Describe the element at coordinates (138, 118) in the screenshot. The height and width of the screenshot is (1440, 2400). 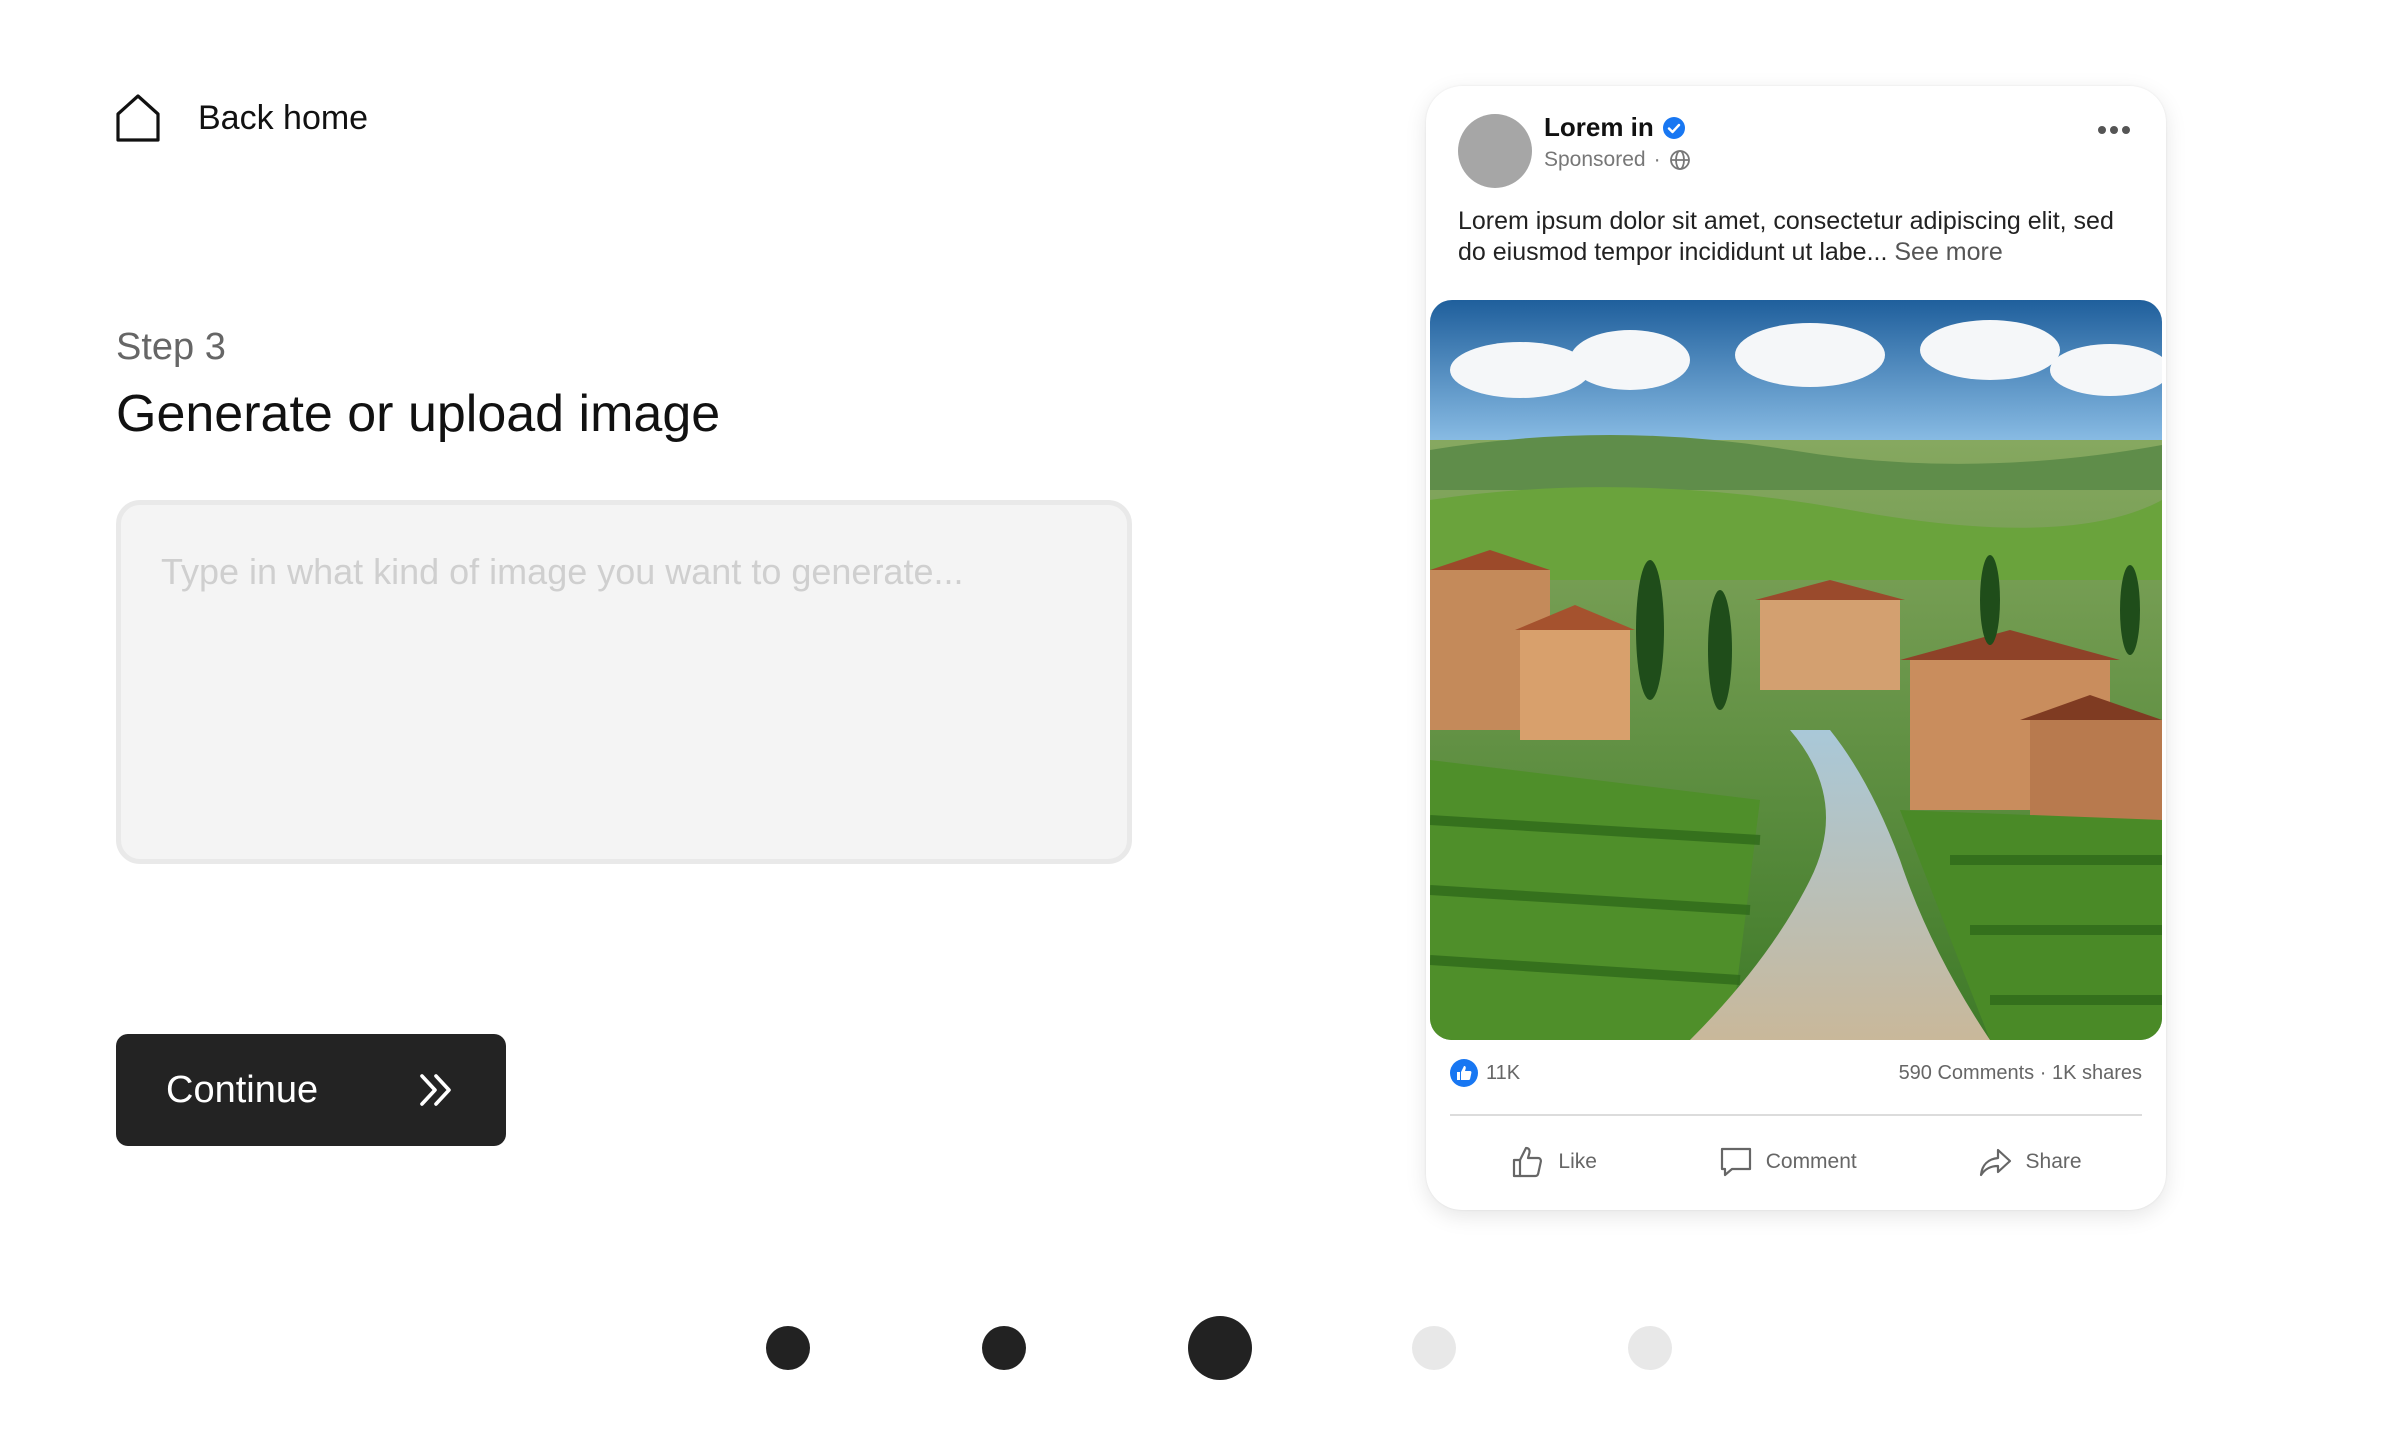
I see `home-icon` at that location.